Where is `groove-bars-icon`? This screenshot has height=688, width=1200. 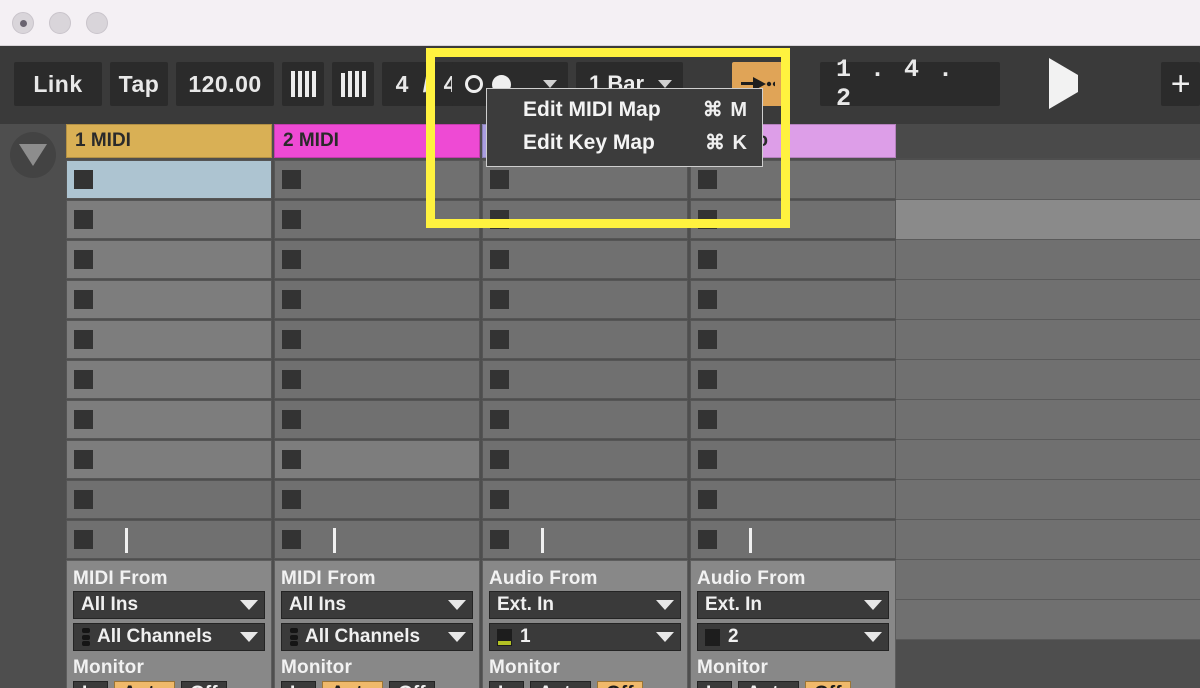 groove-bars-icon is located at coordinates (353, 84).